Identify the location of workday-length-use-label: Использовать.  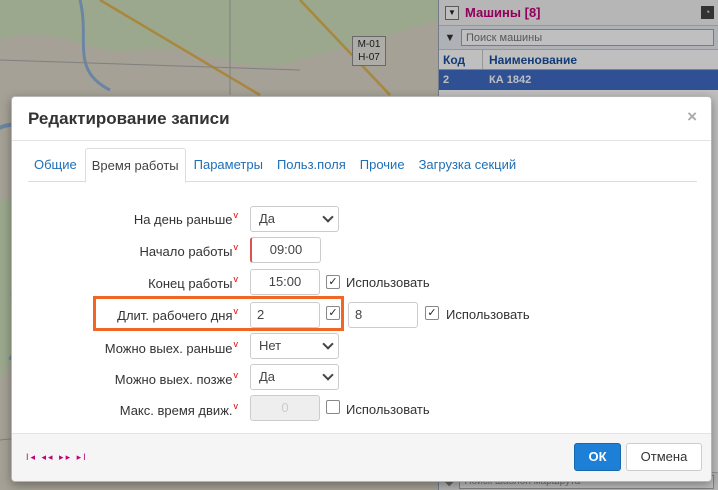
(488, 314).